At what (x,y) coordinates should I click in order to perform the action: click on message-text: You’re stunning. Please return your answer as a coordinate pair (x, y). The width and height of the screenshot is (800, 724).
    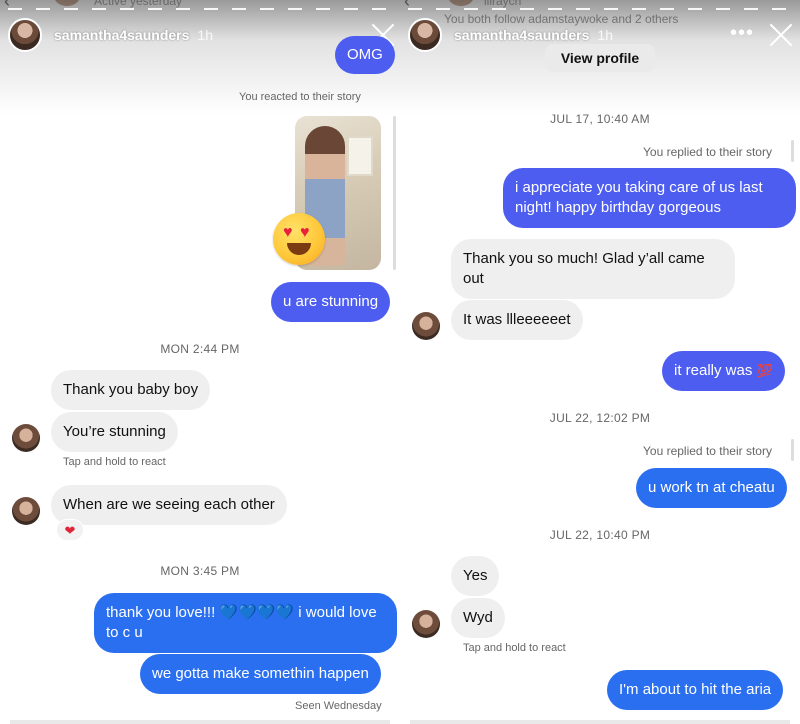
    Looking at the image, I should click on (114, 431).